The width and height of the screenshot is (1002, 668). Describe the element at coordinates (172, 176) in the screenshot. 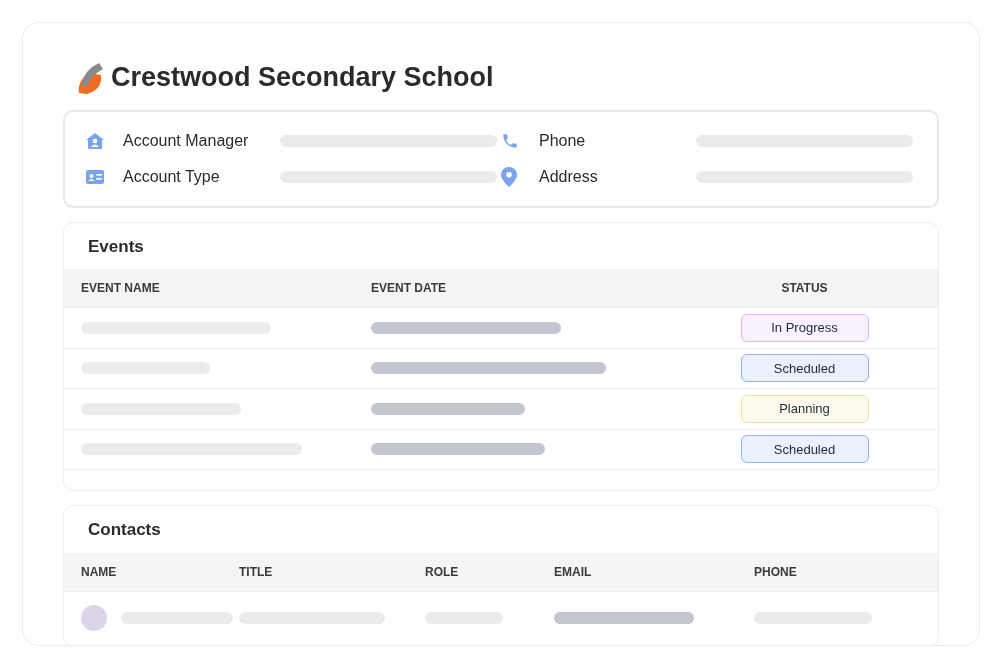

I see `info-label: Account Type` at that location.